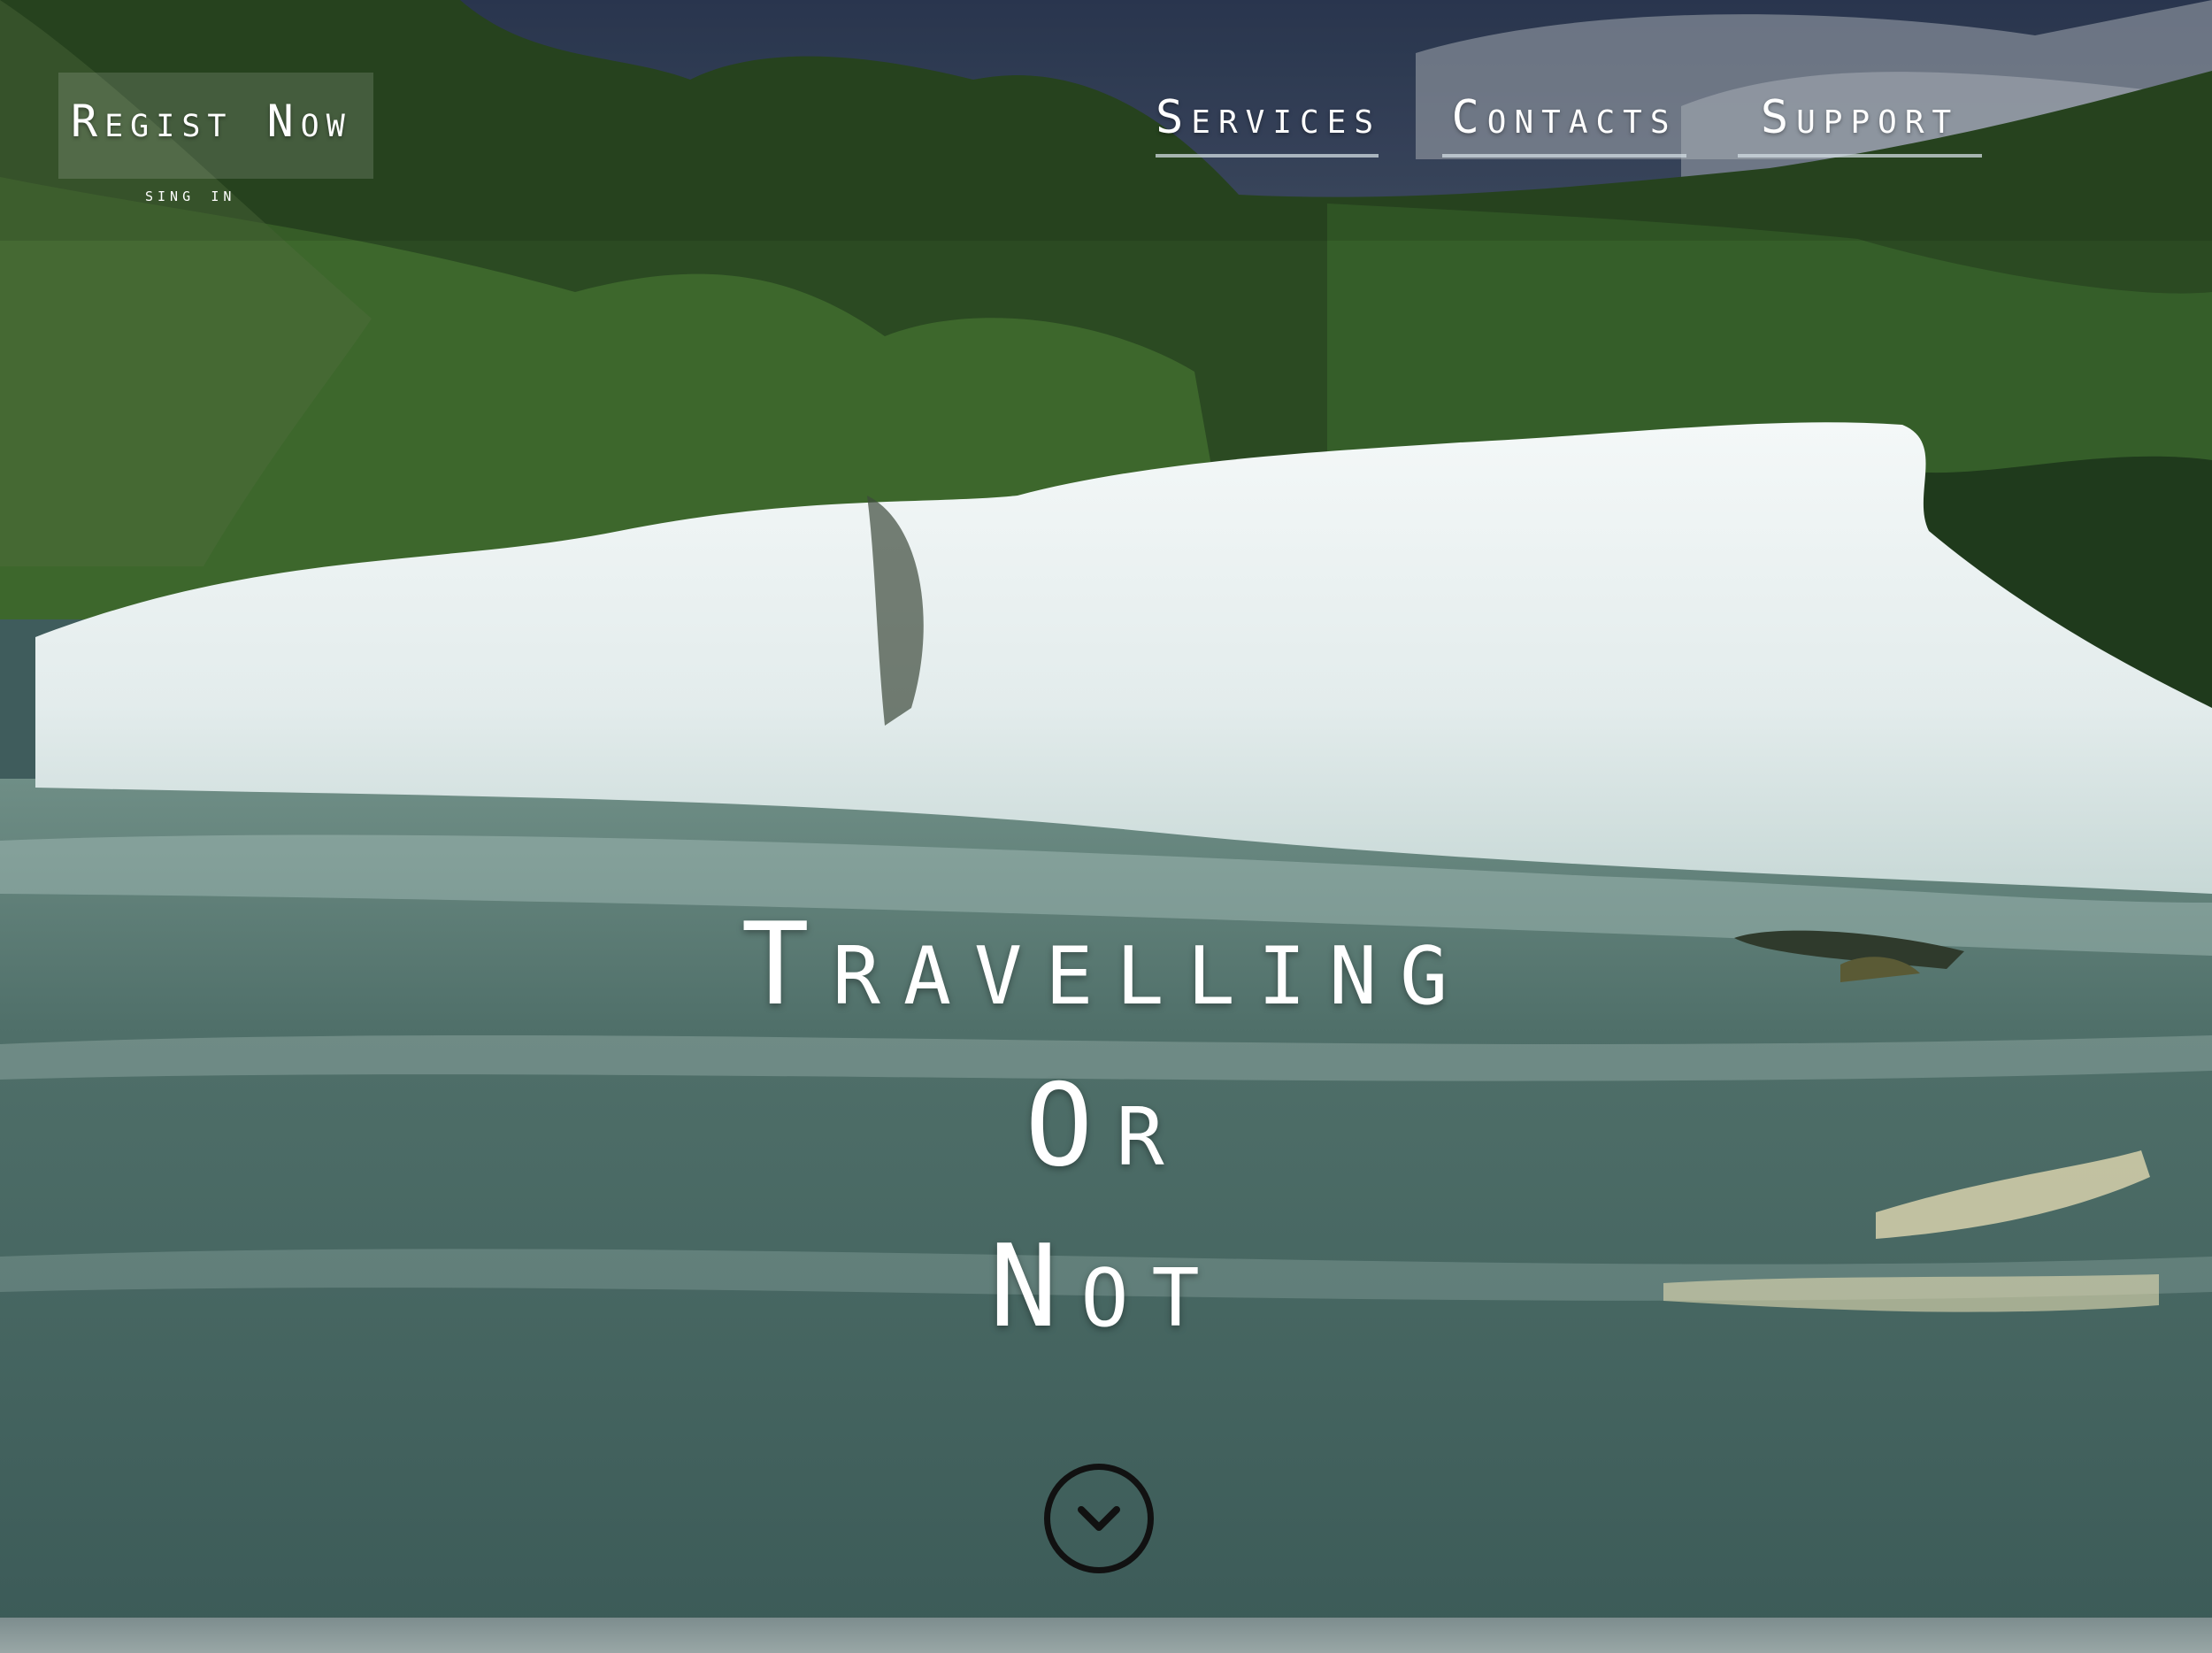 This screenshot has height=1653, width=2212. Describe the element at coordinates (1106, 1287) in the screenshot. I see `hero-line-3: Not` at that location.